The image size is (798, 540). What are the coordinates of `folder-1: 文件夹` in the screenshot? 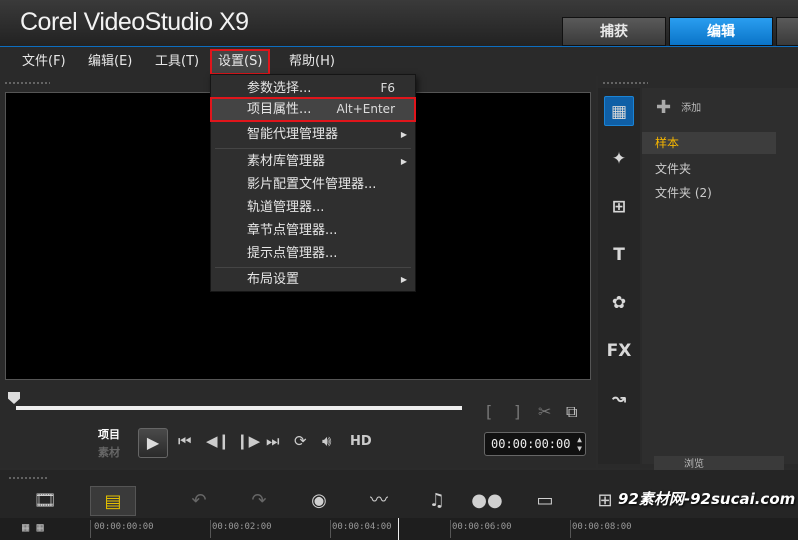 It's located at (709, 169).